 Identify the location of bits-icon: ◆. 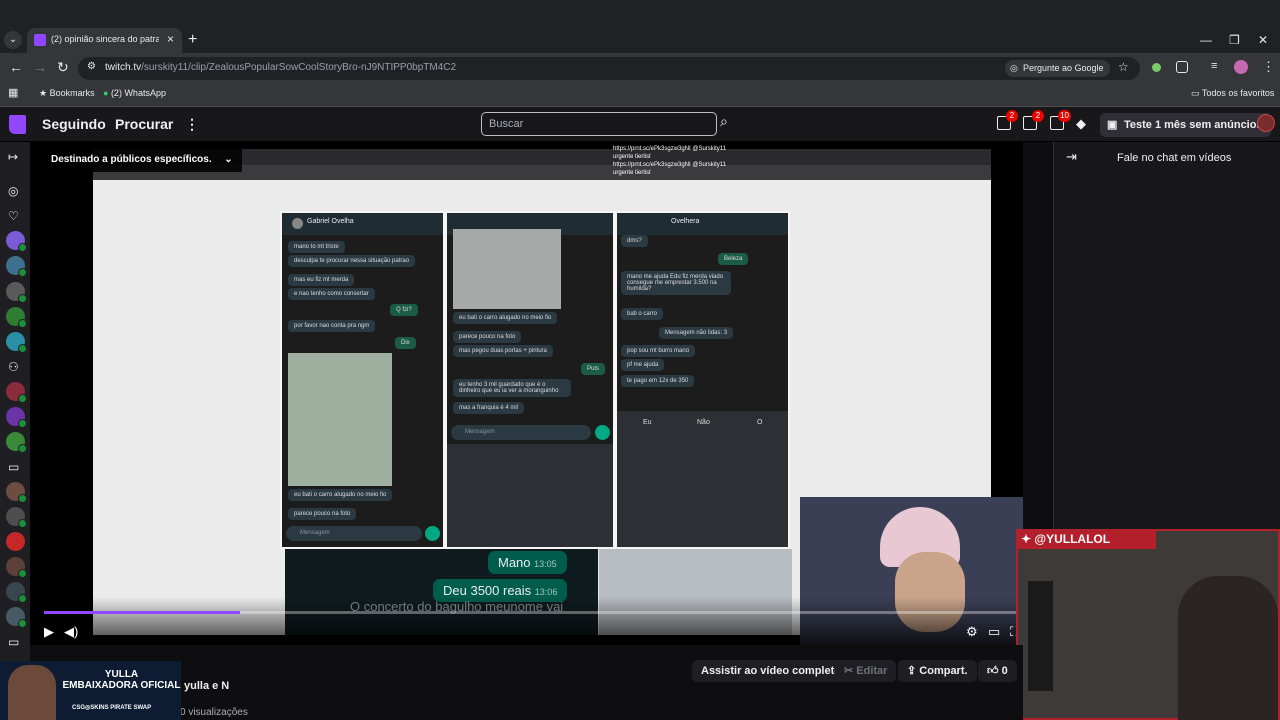
(1081, 124).